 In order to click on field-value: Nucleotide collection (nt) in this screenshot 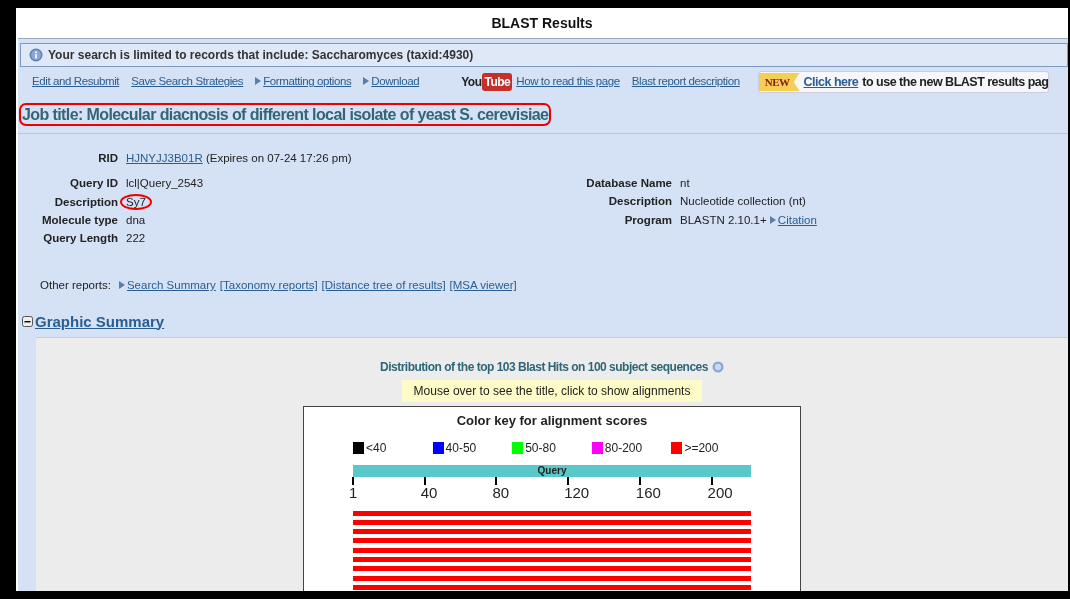, I will do `click(743, 201)`.